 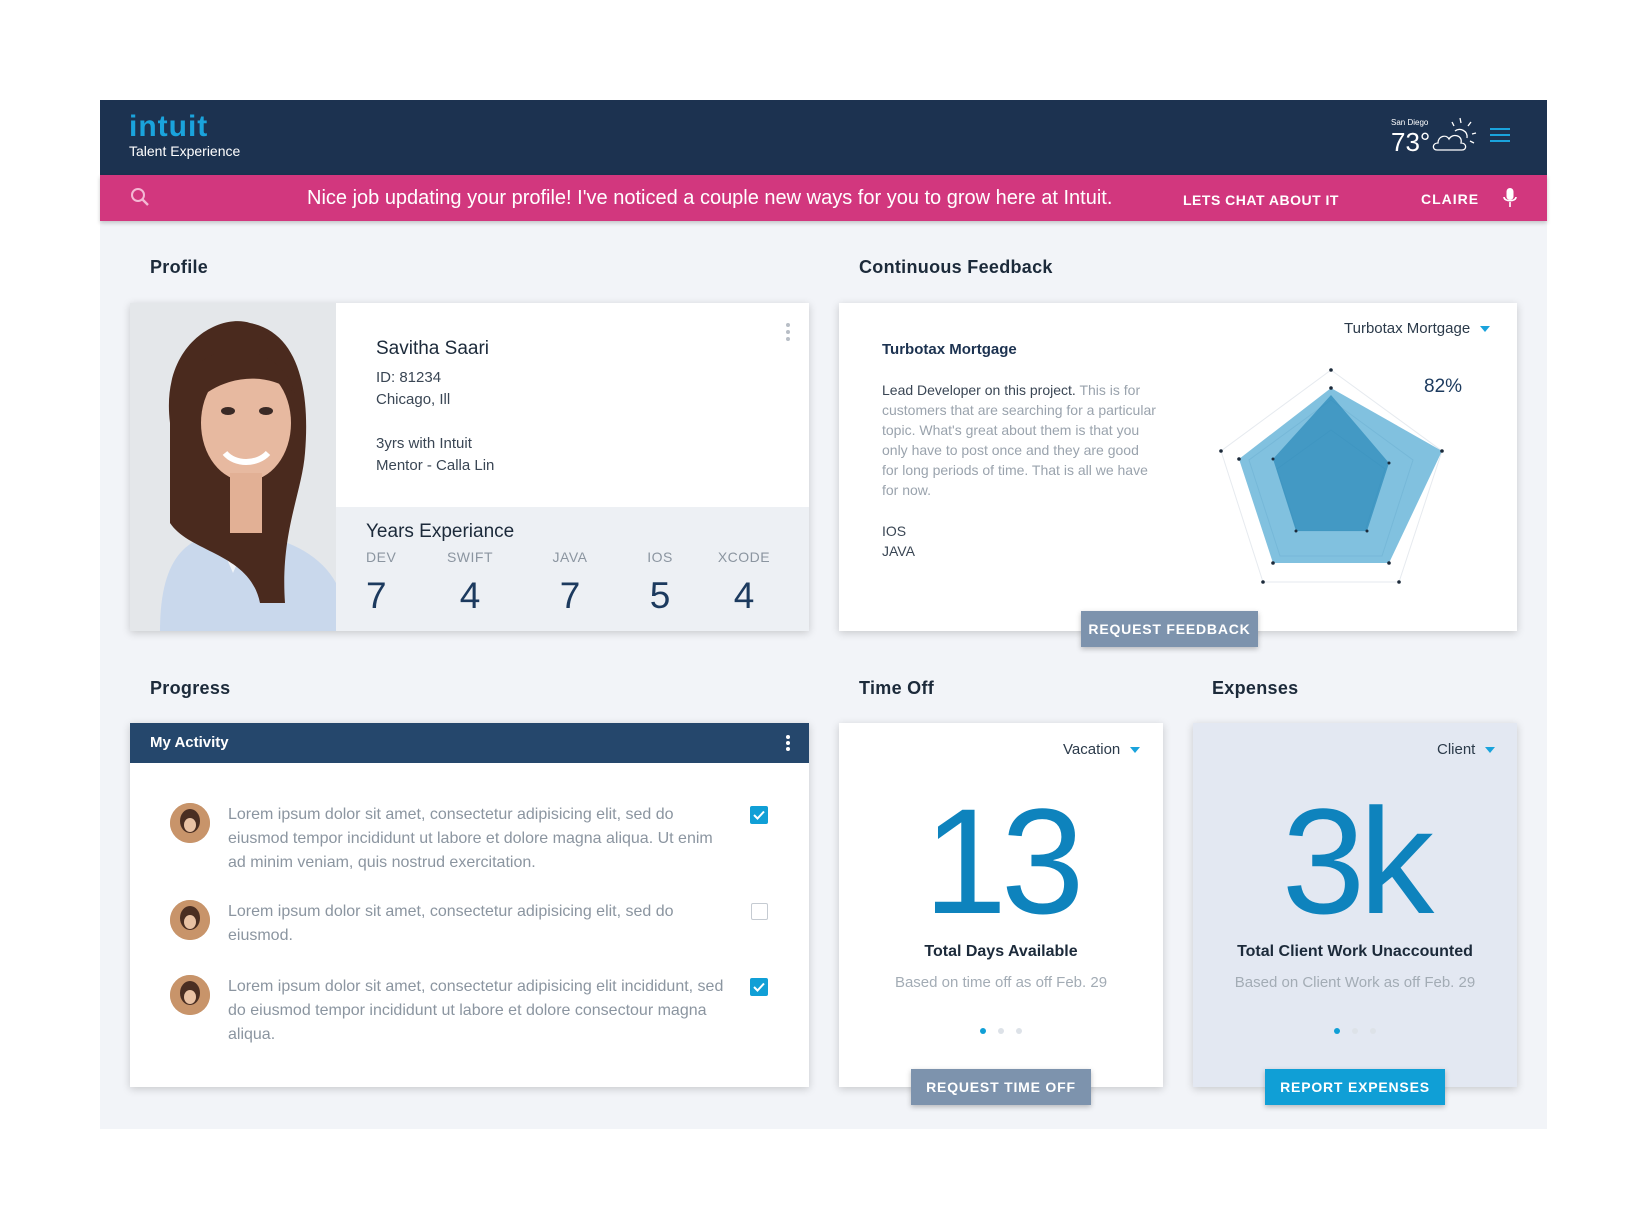 What do you see at coordinates (1407, 328) in the screenshot?
I see `project-dropdown-value: Turbotax Mortgage` at bounding box center [1407, 328].